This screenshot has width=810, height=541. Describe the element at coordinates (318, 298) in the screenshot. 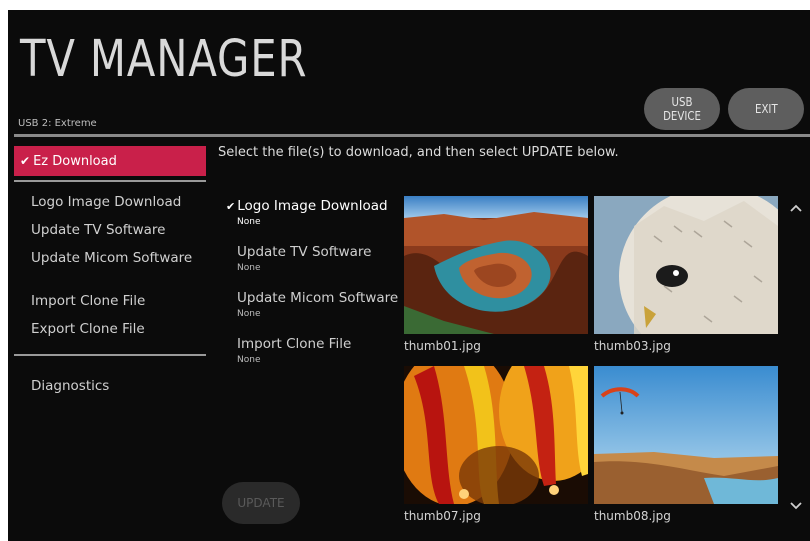

I see `option-name: Update Micom Software` at that location.